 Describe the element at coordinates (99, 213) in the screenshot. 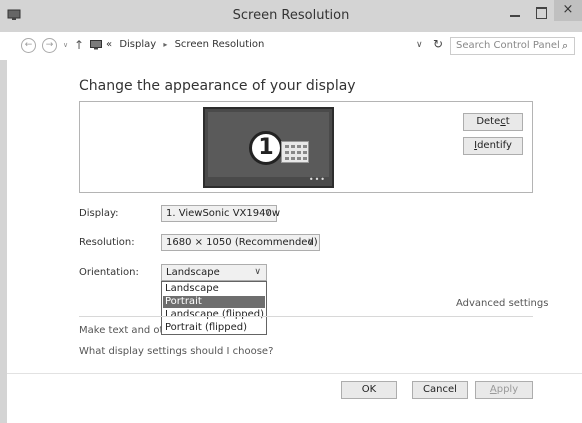

I see `display-label: Display:` at that location.